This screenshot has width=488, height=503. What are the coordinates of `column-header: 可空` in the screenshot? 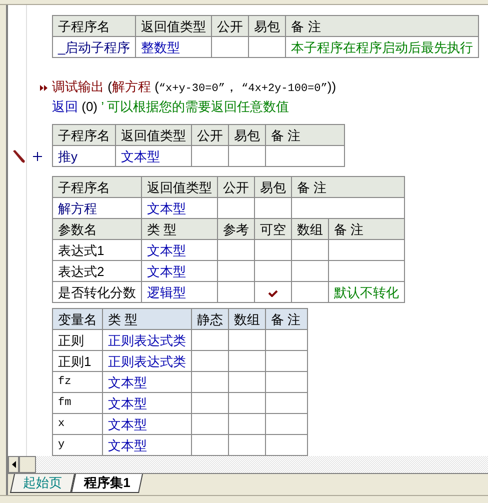 It's located at (273, 229).